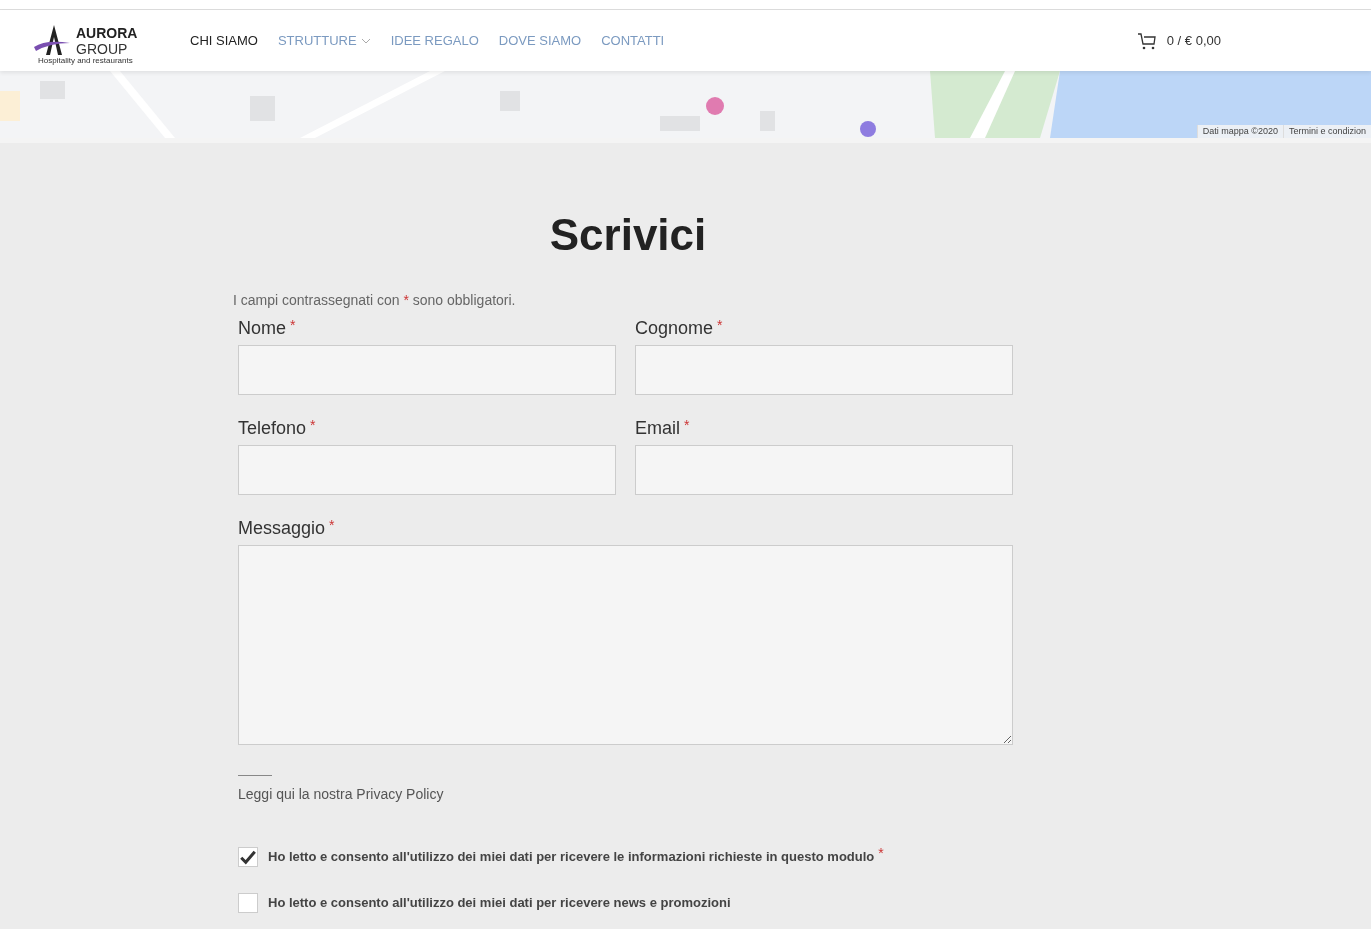 This screenshot has height=929, width=1371. What do you see at coordinates (674, 328) in the screenshot?
I see `field-label: Cognome` at bounding box center [674, 328].